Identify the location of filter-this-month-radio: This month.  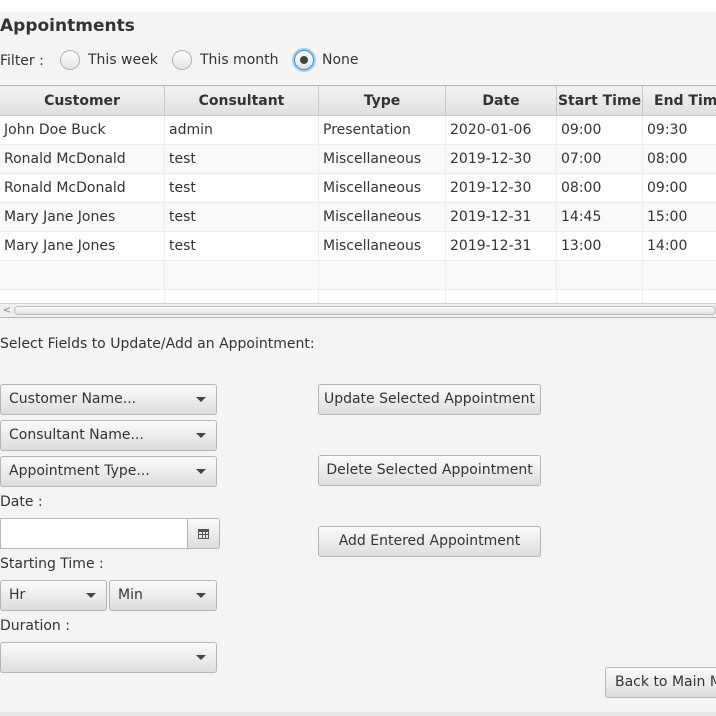
(225, 60).